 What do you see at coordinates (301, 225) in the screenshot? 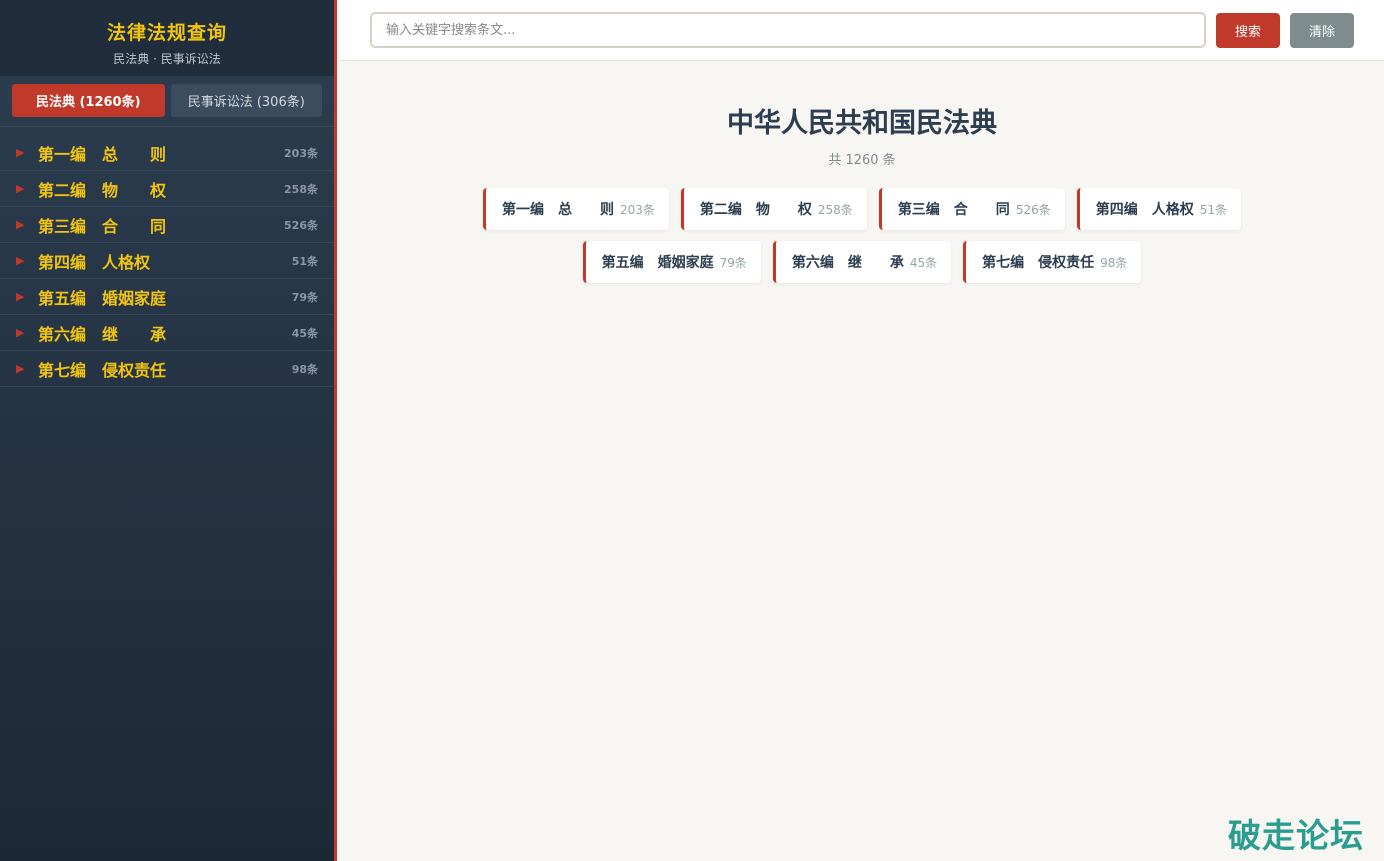
I see `sidebar-item-count: 526条` at bounding box center [301, 225].